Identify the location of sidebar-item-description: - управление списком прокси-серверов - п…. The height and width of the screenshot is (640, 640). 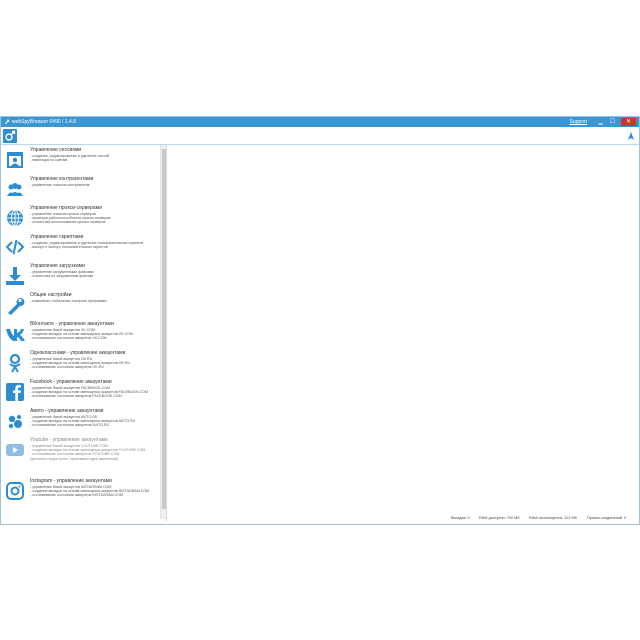
(70, 218).